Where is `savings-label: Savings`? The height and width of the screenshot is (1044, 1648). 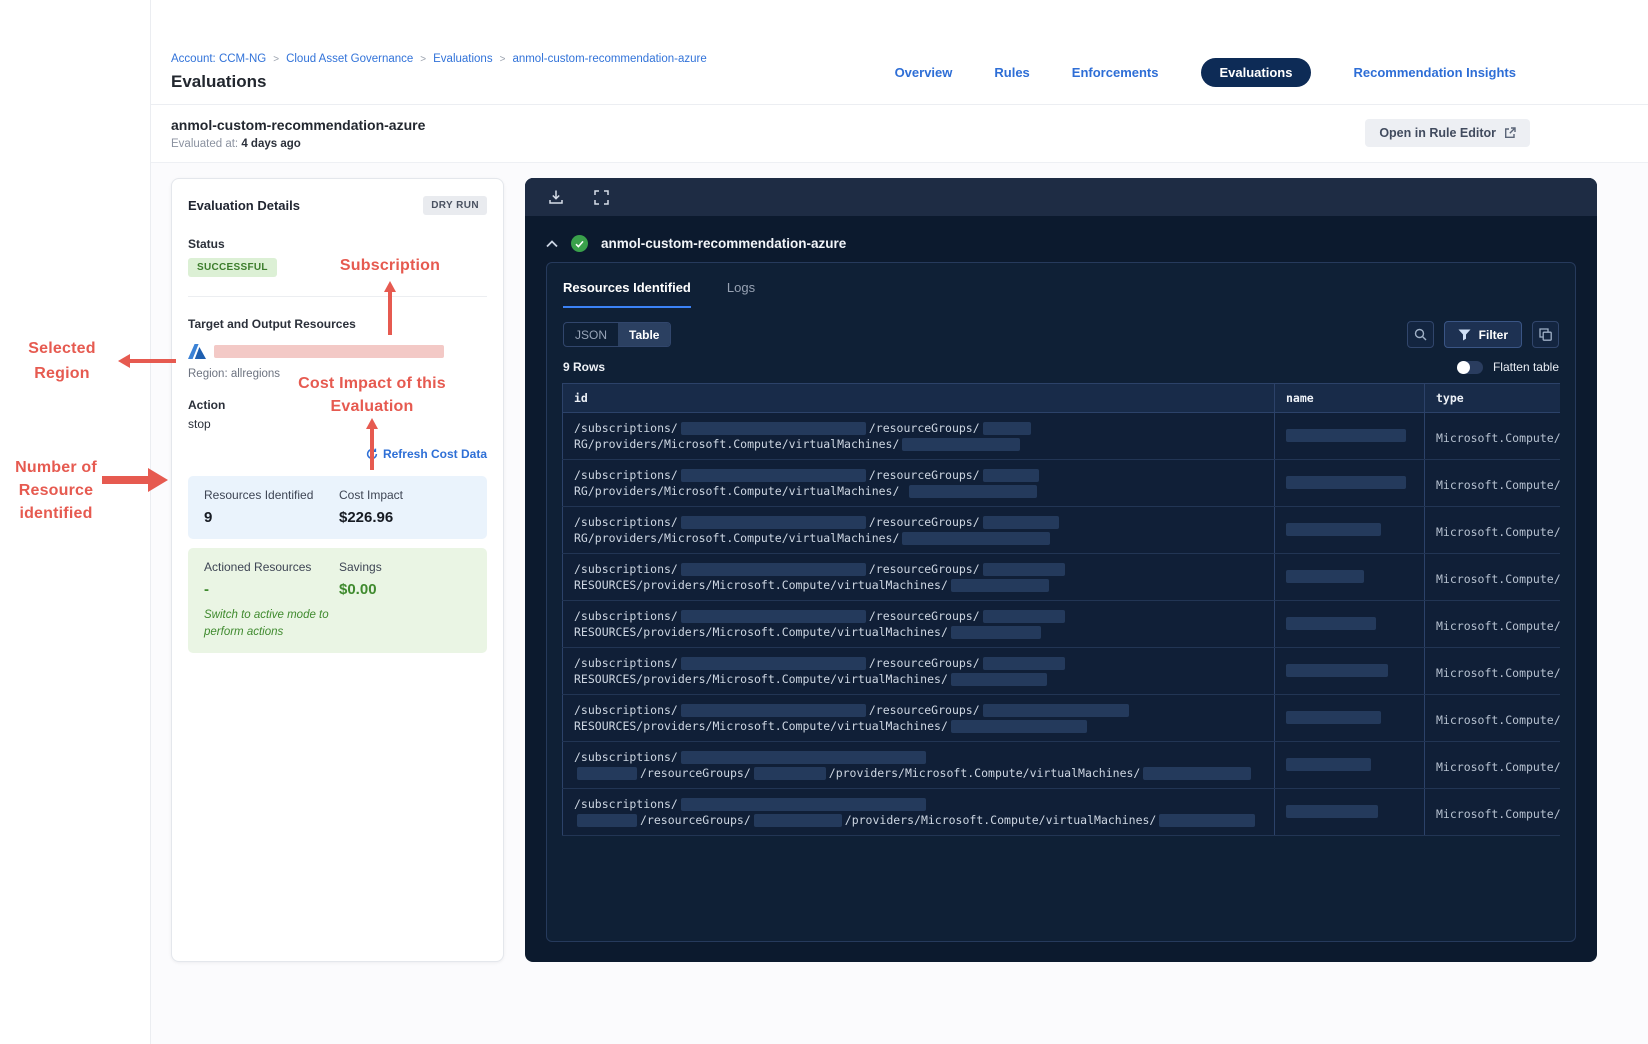 savings-label: Savings is located at coordinates (360, 567).